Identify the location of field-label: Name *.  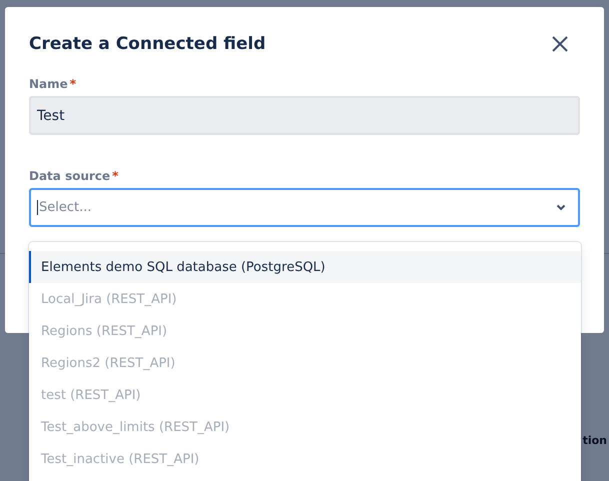
(53, 84).